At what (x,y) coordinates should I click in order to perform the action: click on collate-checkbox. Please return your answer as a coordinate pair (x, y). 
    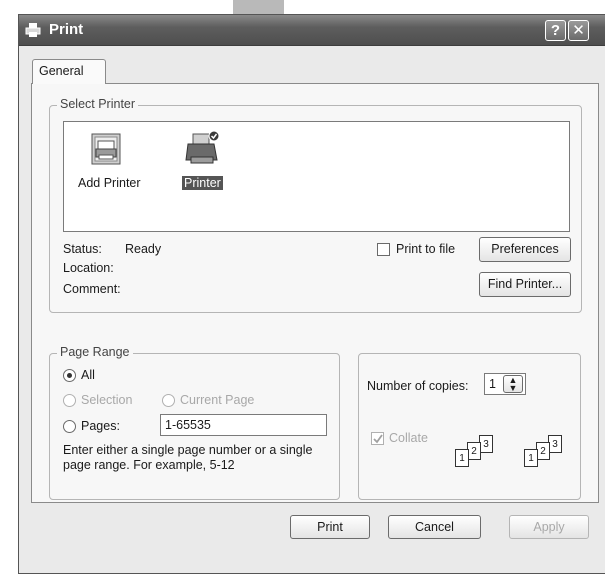
    Looking at the image, I should click on (377, 438).